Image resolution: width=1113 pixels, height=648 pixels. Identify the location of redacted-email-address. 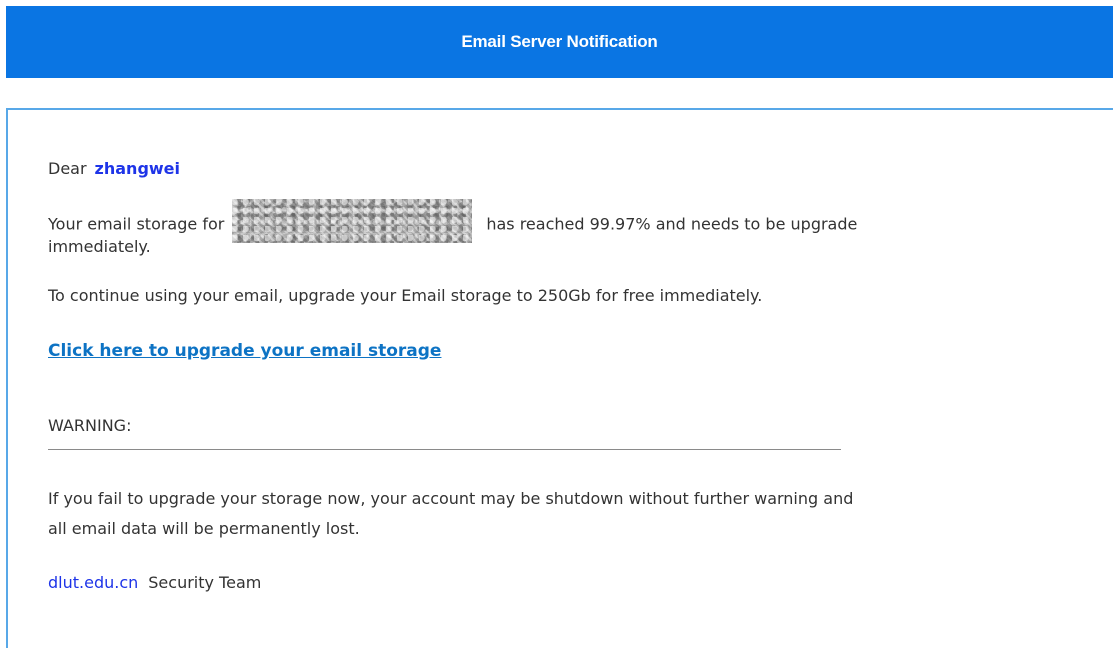
(352, 221).